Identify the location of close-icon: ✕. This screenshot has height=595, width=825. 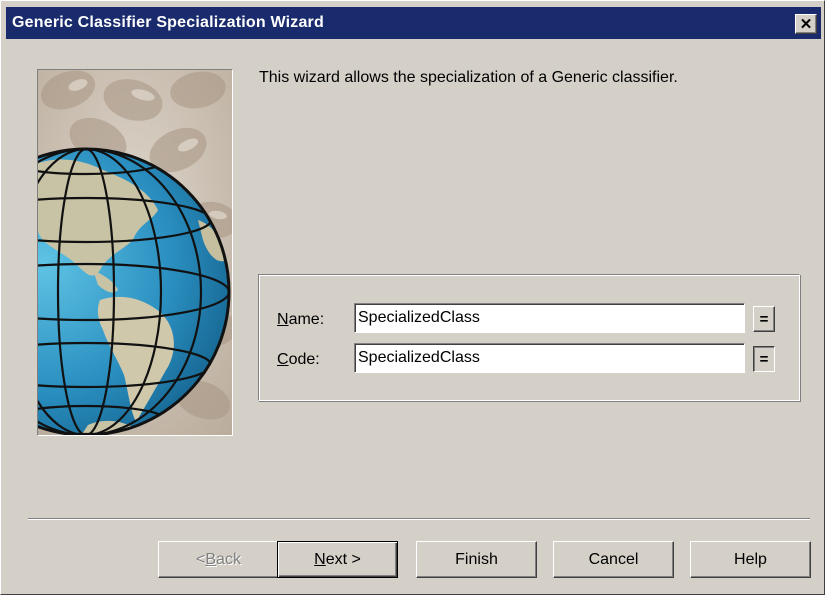
(806, 24).